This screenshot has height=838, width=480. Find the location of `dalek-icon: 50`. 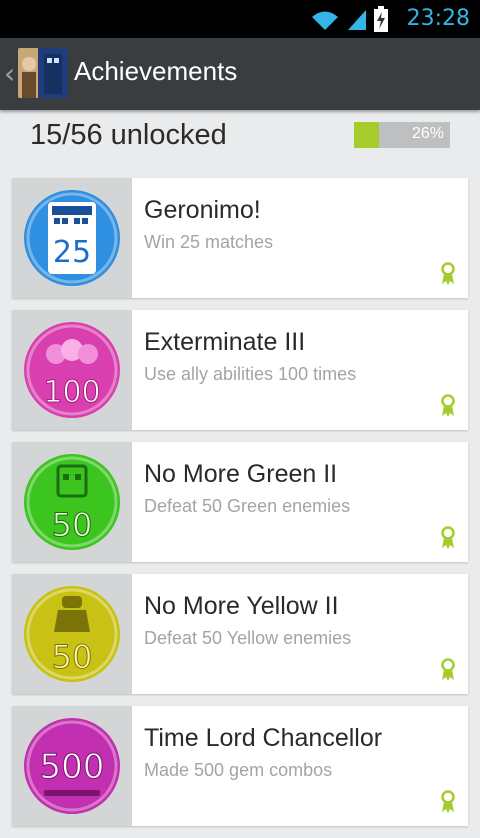

dalek-icon: 50 is located at coordinates (72, 634).